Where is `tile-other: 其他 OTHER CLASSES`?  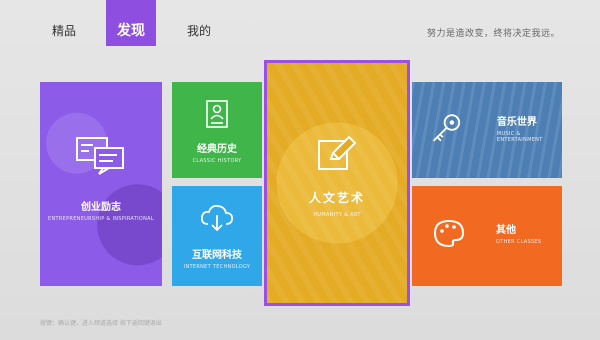
tile-other: 其他 OTHER CLASSES is located at coordinates (487, 236).